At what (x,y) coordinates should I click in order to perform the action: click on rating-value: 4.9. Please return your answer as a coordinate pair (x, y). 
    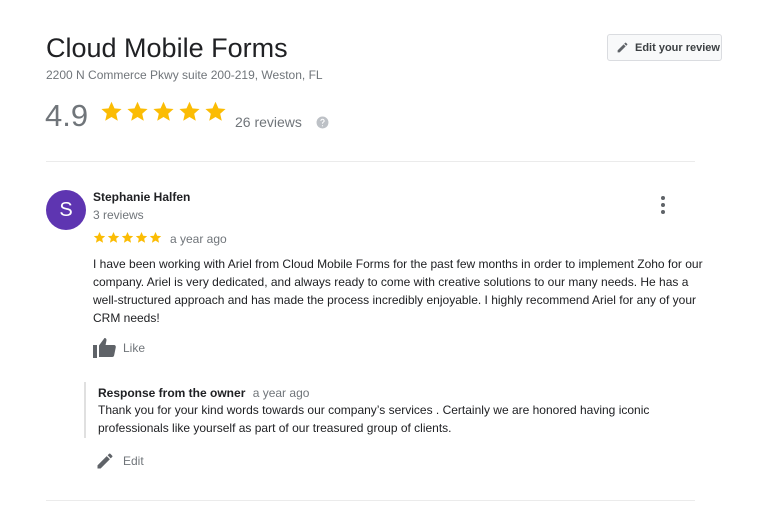
    Looking at the image, I should click on (67, 115).